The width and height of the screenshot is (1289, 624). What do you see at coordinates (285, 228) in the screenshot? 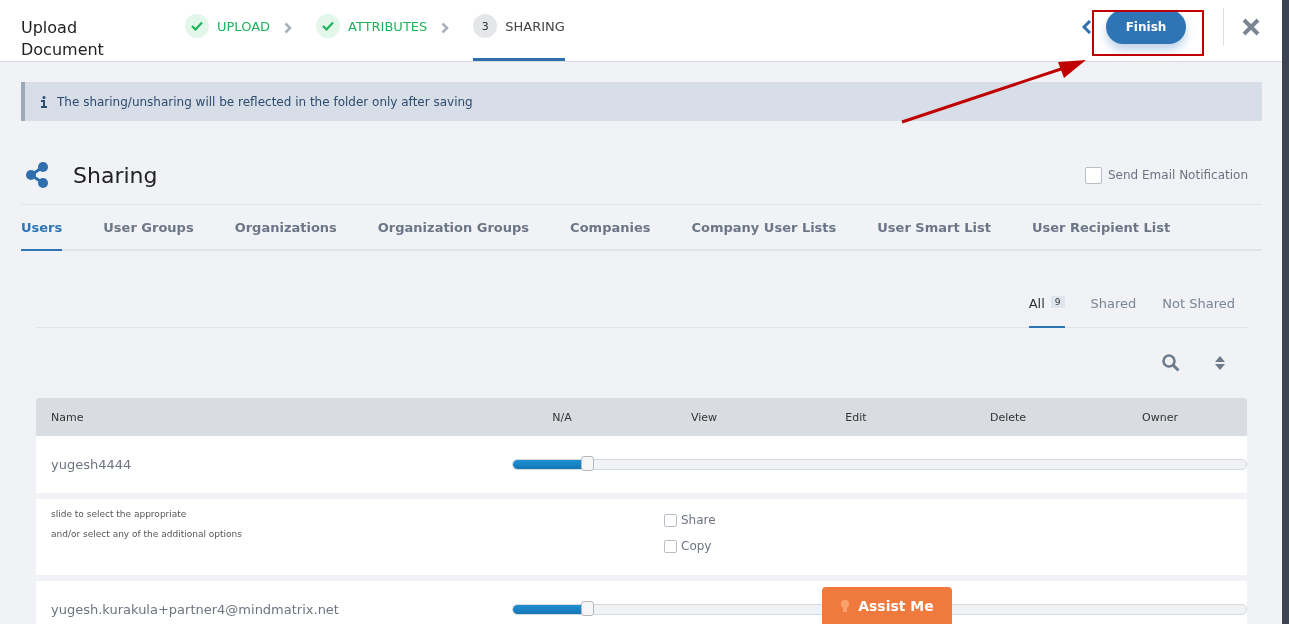
I see `tab: Organizations` at bounding box center [285, 228].